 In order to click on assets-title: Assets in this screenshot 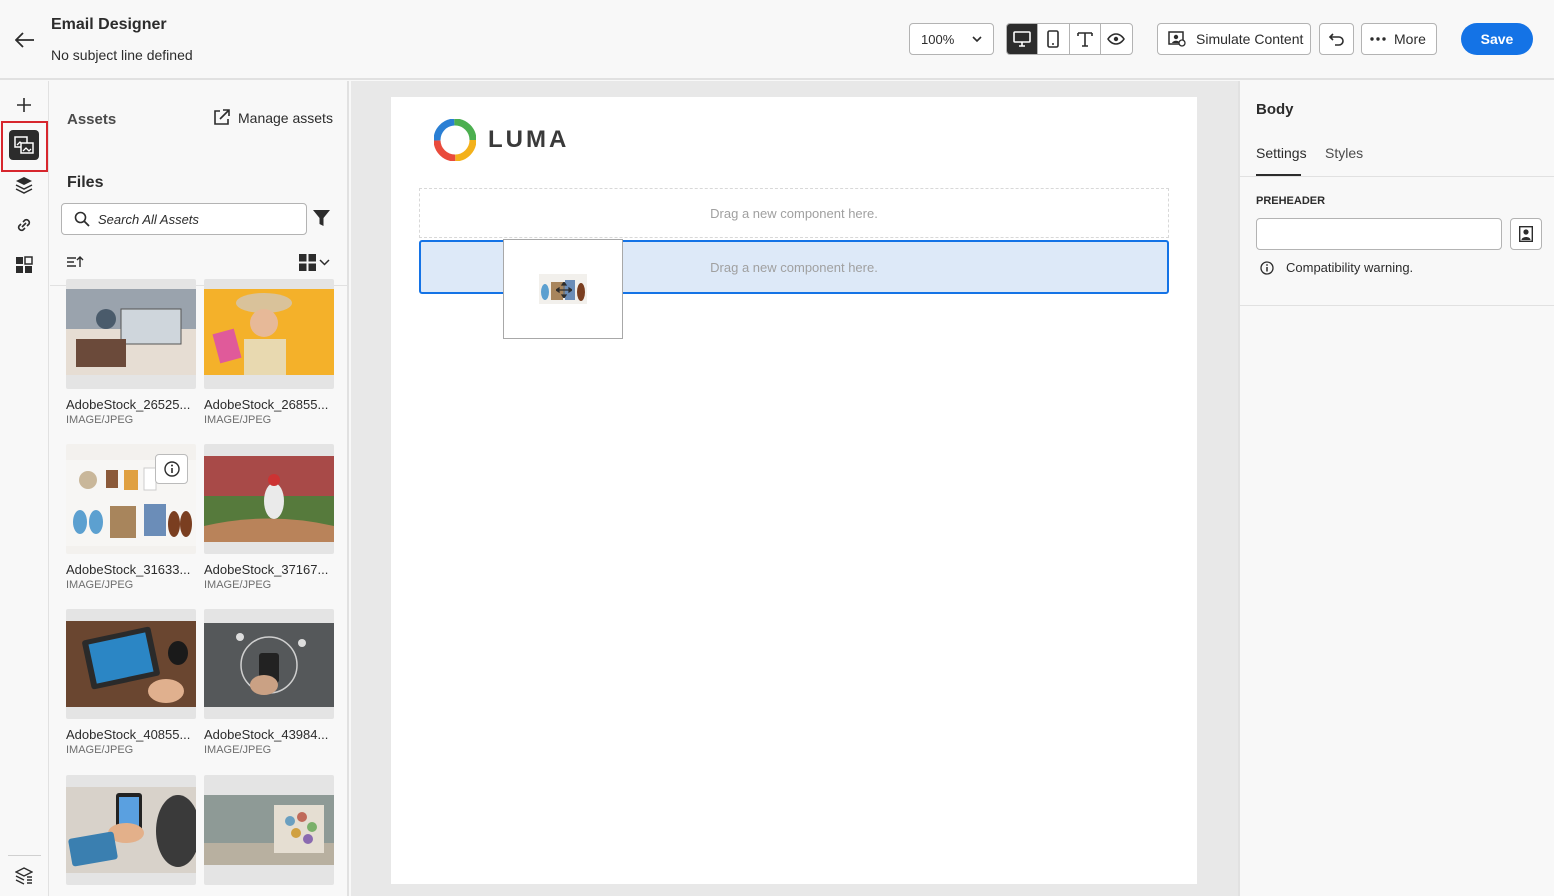, I will do `click(92, 119)`.